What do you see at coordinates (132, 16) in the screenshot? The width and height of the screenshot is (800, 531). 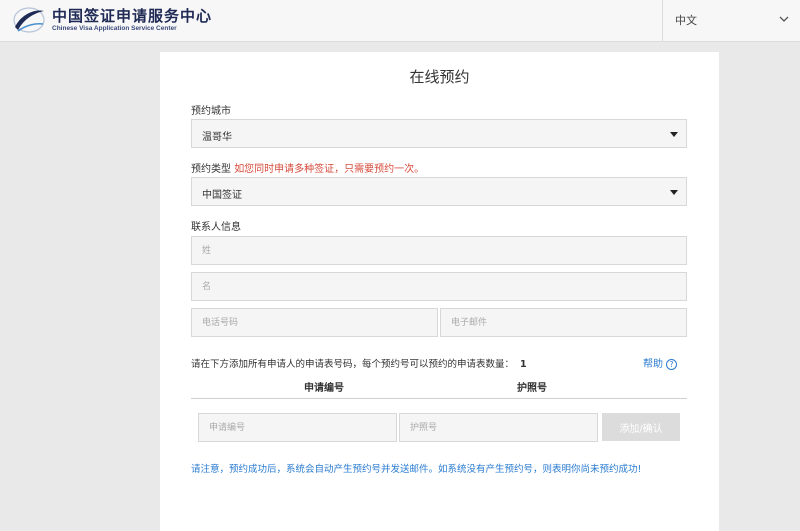 I see `brand-name-cn: 中国签证申请服务中心` at bounding box center [132, 16].